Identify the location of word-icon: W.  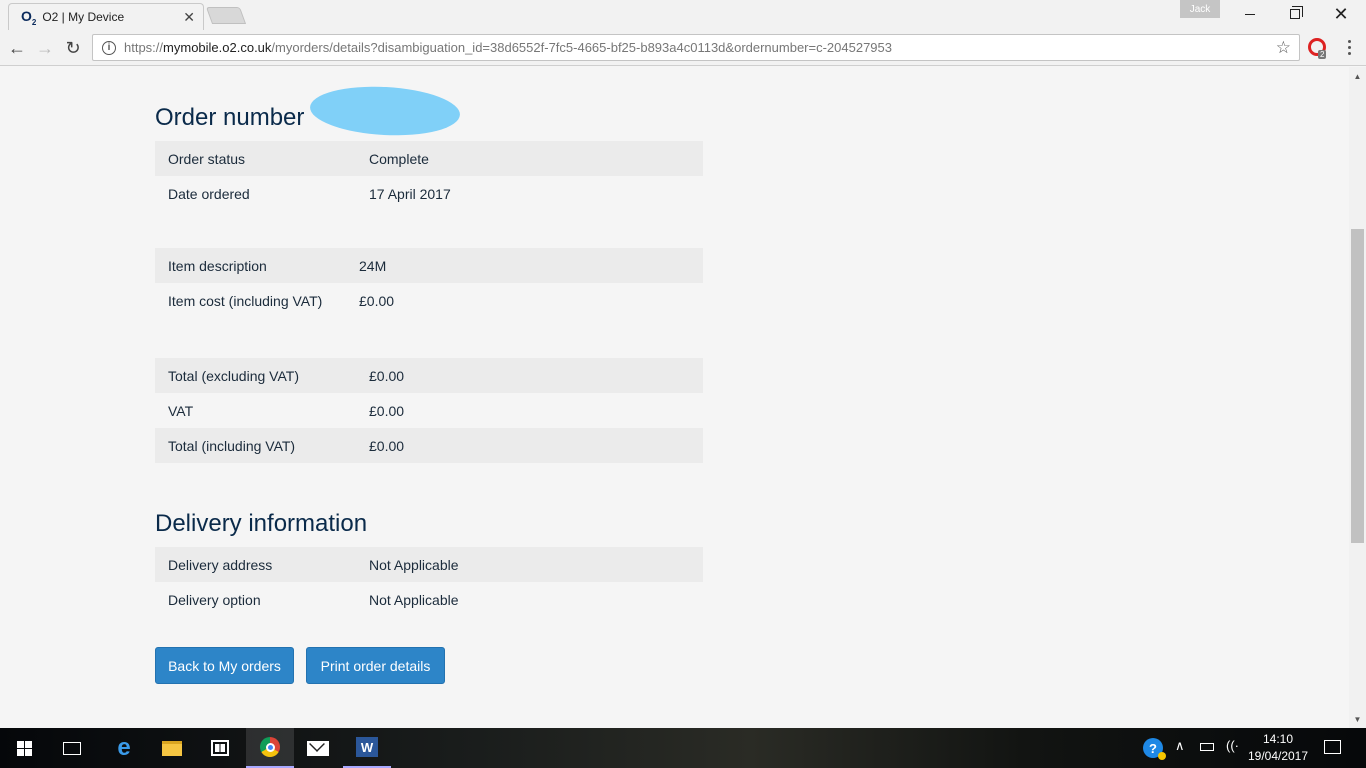
(367, 747).